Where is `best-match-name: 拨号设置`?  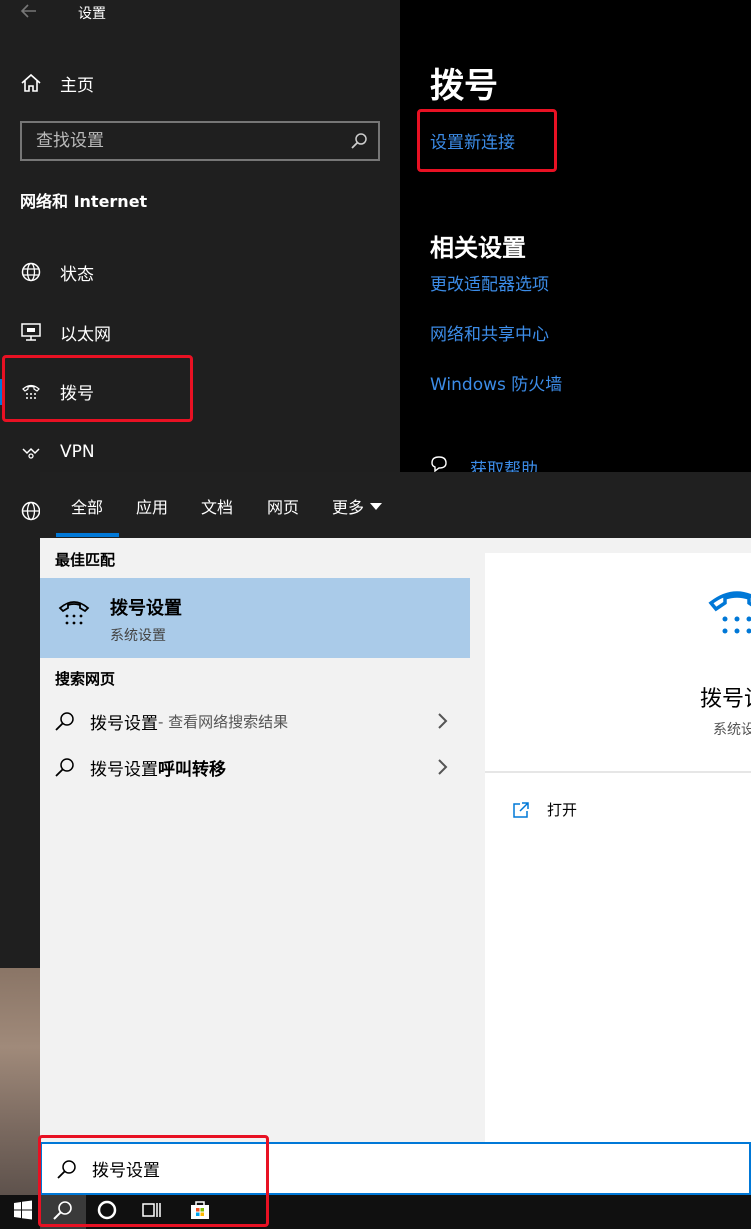
best-match-name: 拨号设置 is located at coordinates (146, 608).